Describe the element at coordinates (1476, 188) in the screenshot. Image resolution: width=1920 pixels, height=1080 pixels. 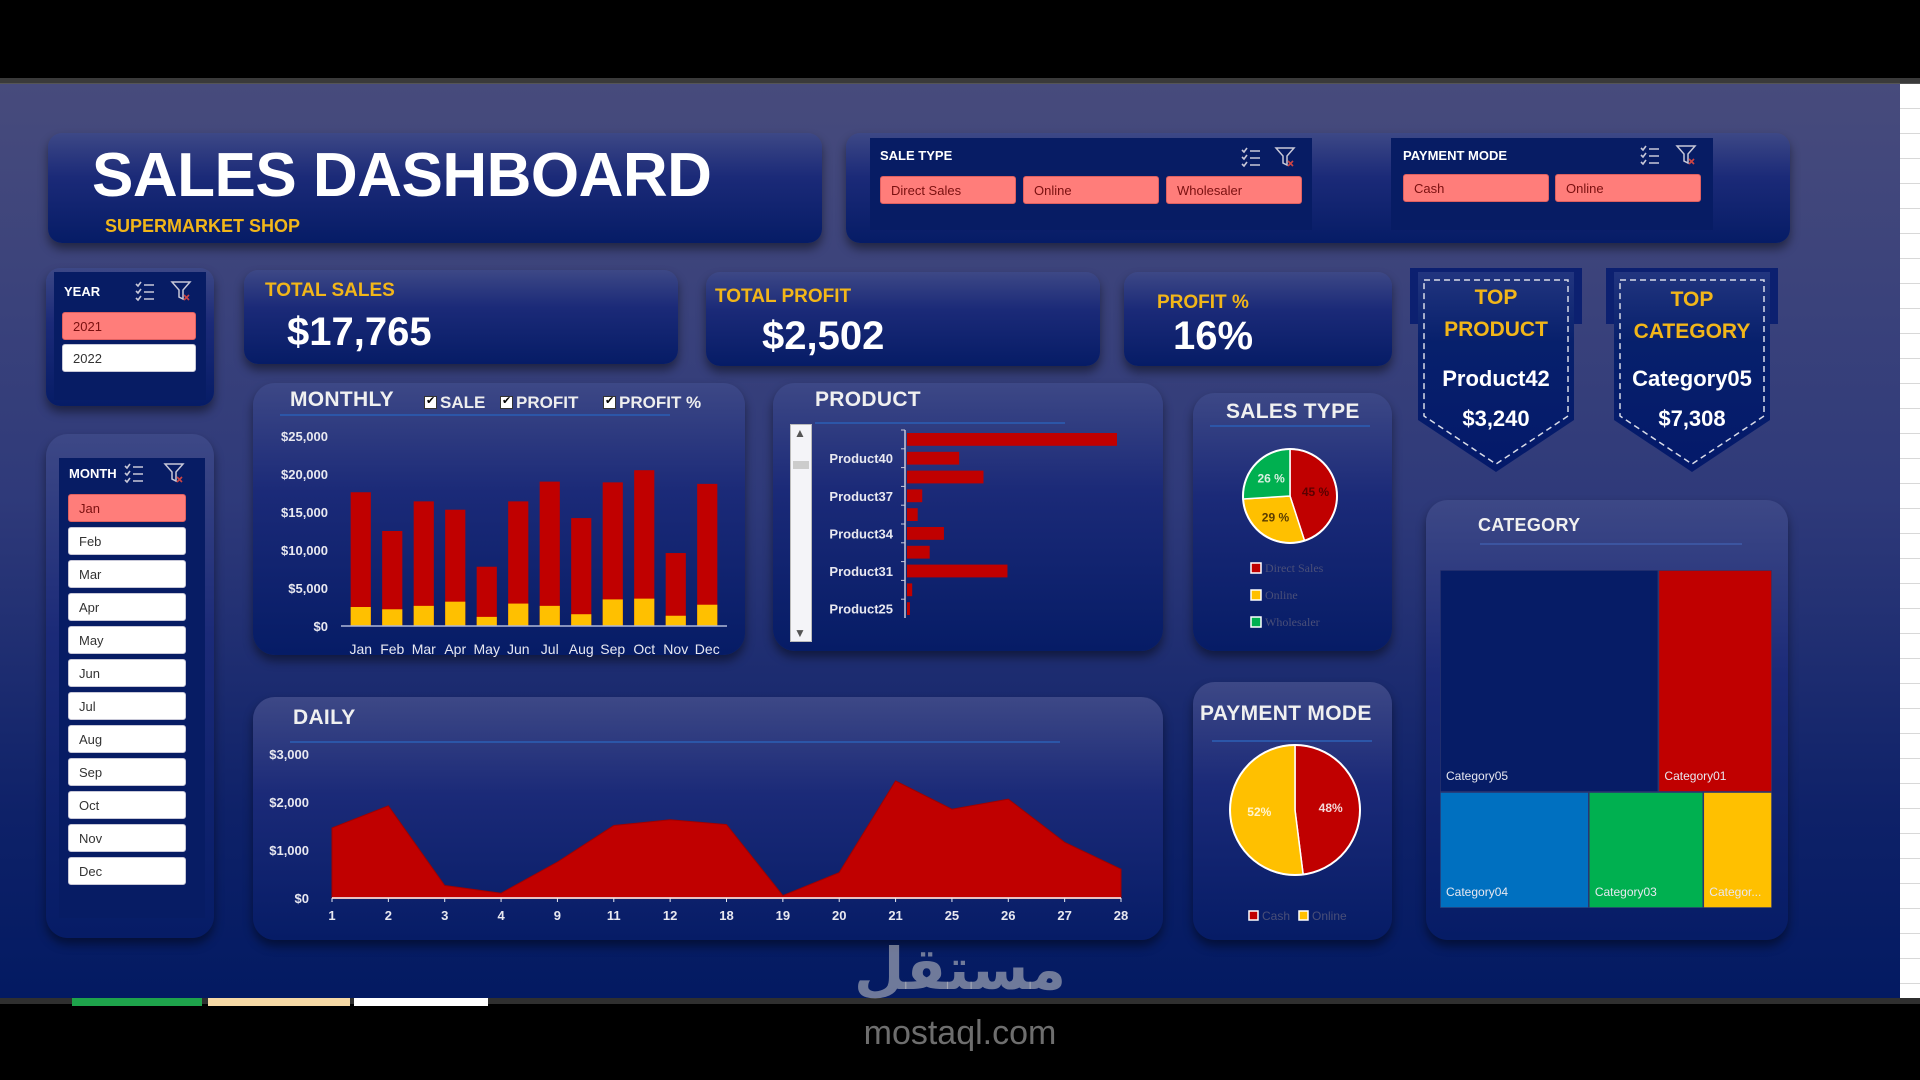
I see `slicer-chip-cash: Cash` at that location.